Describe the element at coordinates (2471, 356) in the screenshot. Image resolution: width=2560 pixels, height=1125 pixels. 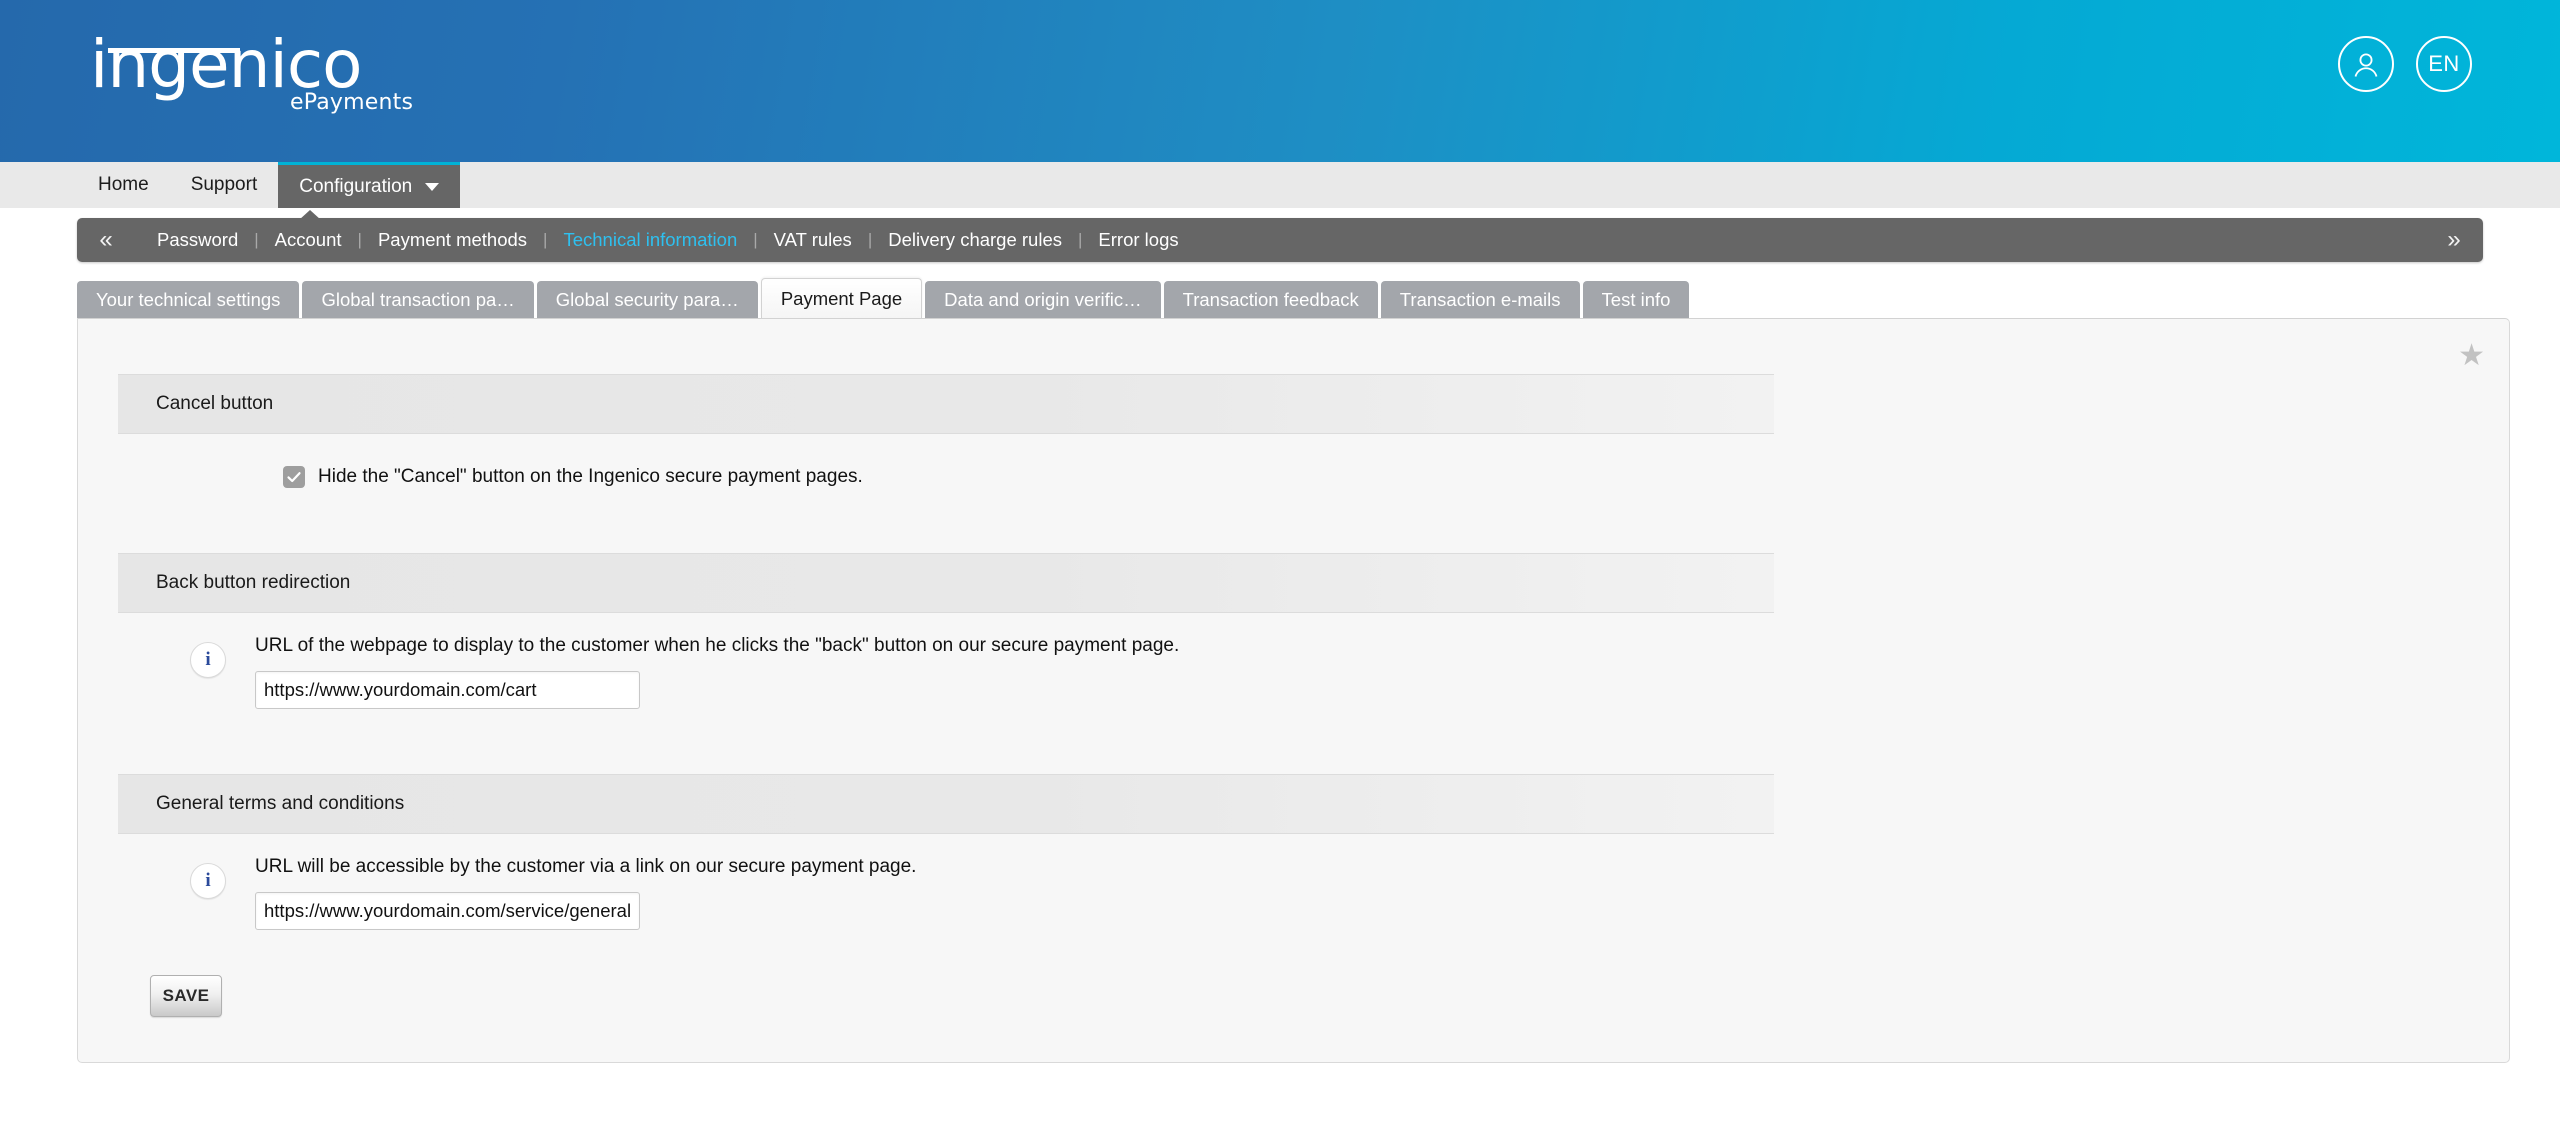
I see `favorite-star-icon: ★` at that location.